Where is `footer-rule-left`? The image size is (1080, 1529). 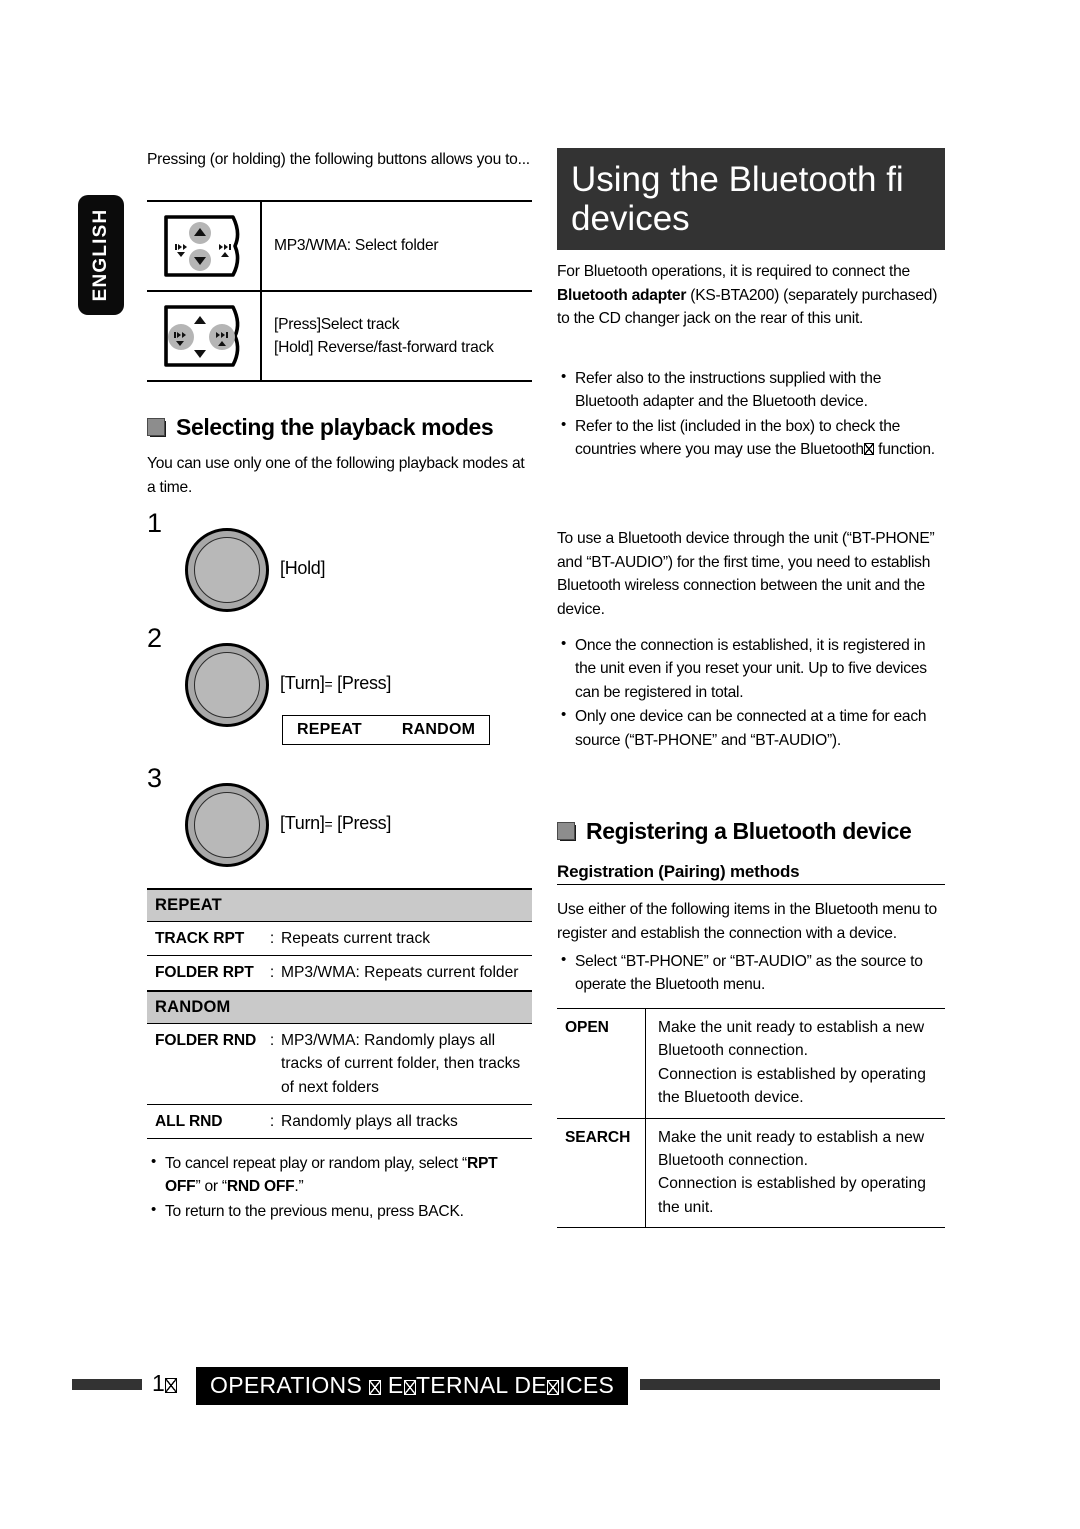 footer-rule-left is located at coordinates (107, 1384).